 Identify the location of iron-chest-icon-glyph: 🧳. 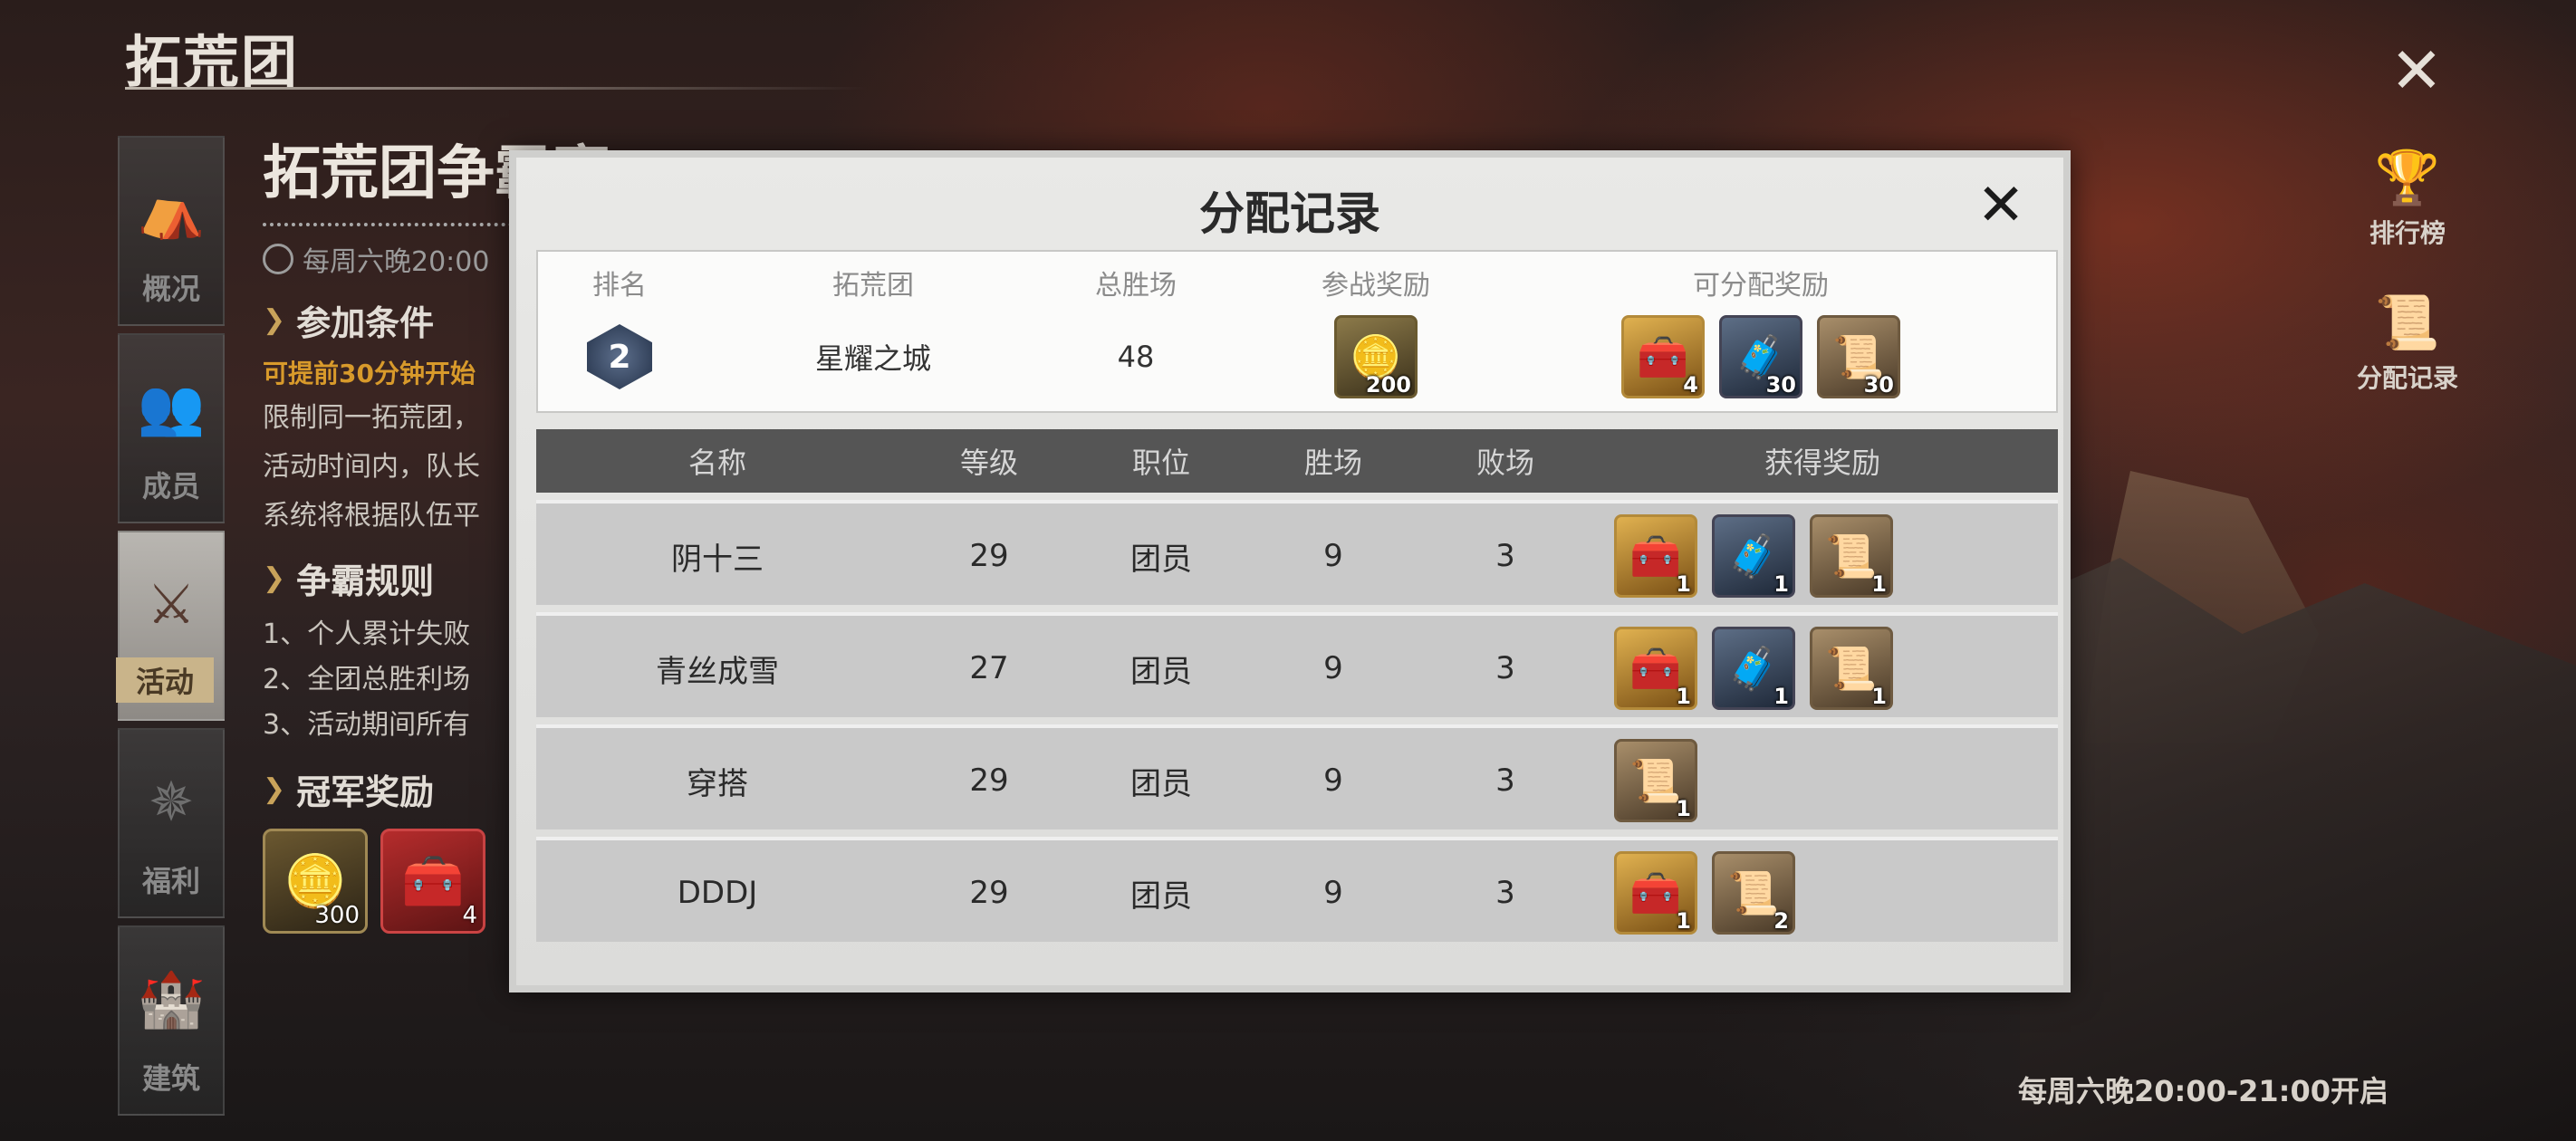
(1753, 668).